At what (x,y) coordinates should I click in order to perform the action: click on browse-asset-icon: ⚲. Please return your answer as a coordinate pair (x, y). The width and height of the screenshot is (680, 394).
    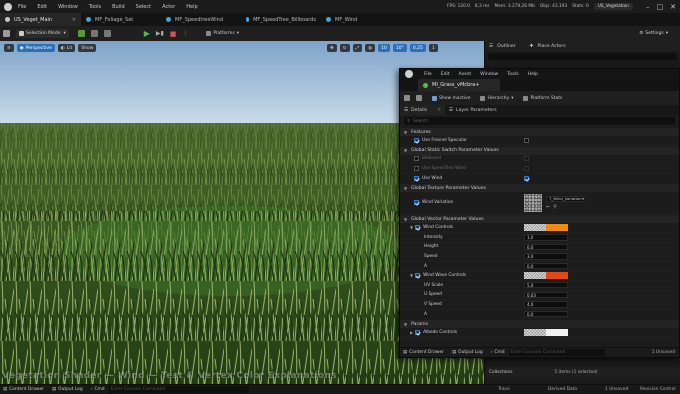
    Looking at the image, I should click on (555, 207).